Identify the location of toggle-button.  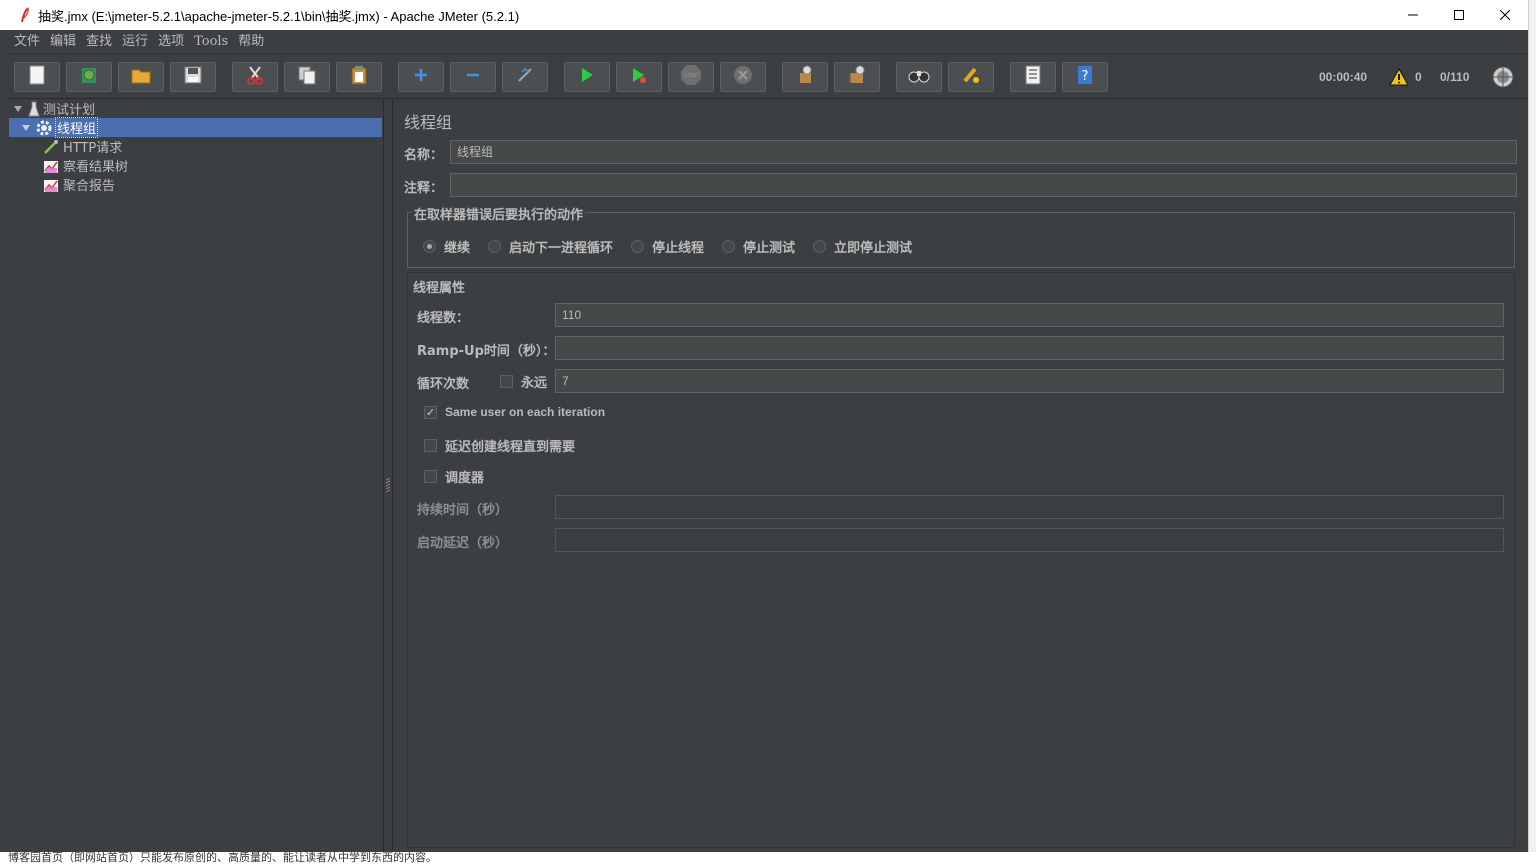
(525, 77).